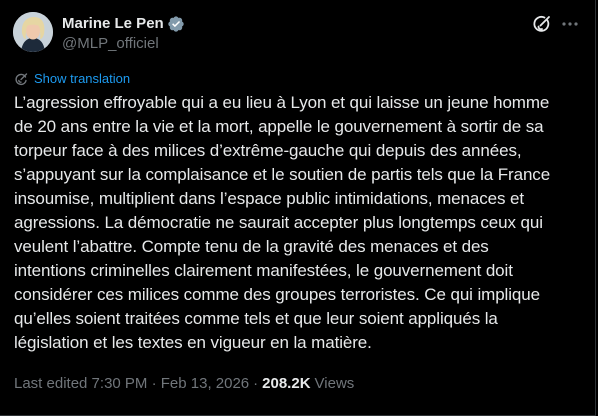  Describe the element at coordinates (113, 24) in the screenshot. I see `author-display-name: Marine Le Pen` at that location.